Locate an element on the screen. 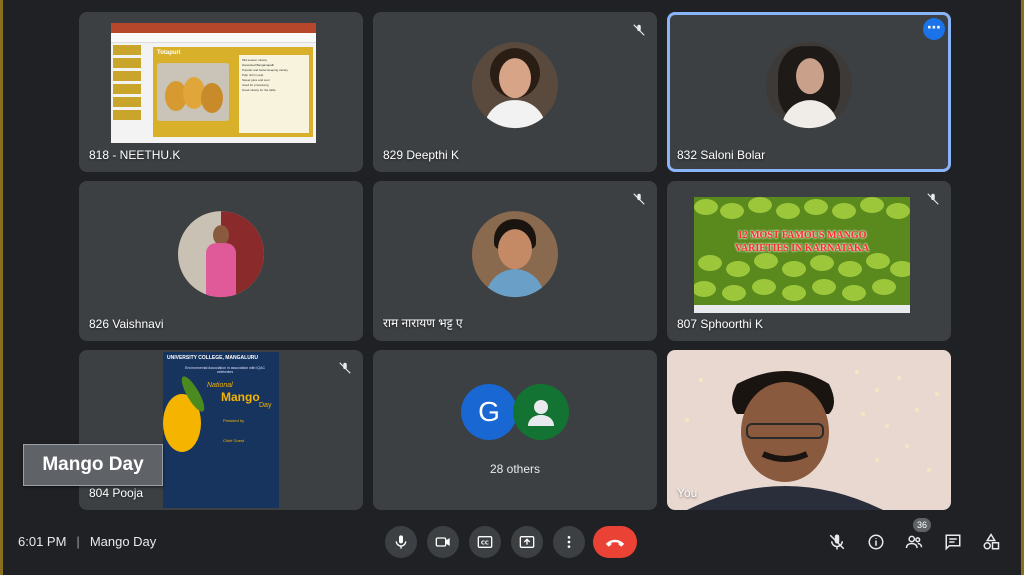  svg-text: CC is located at coordinates (485, 544).